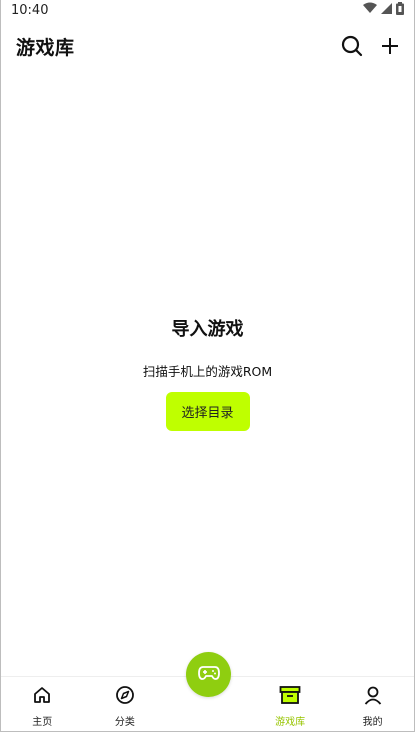  What do you see at coordinates (42, 697) in the screenshot?
I see `home-icon` at bounding box center [42, 697].